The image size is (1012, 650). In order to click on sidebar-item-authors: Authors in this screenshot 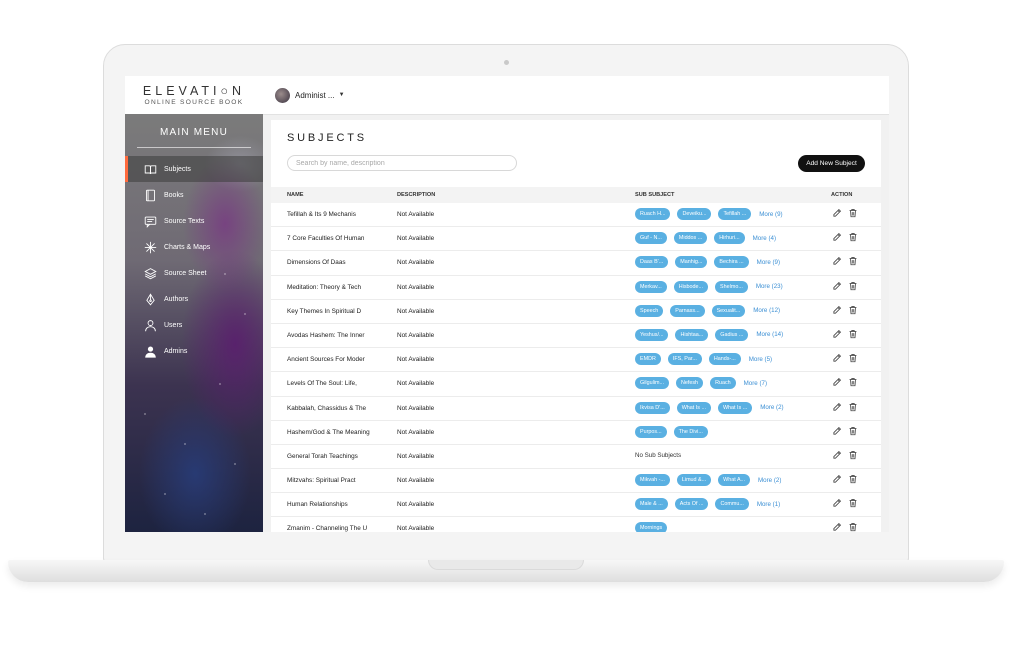, I will do `click(194, 299)`.